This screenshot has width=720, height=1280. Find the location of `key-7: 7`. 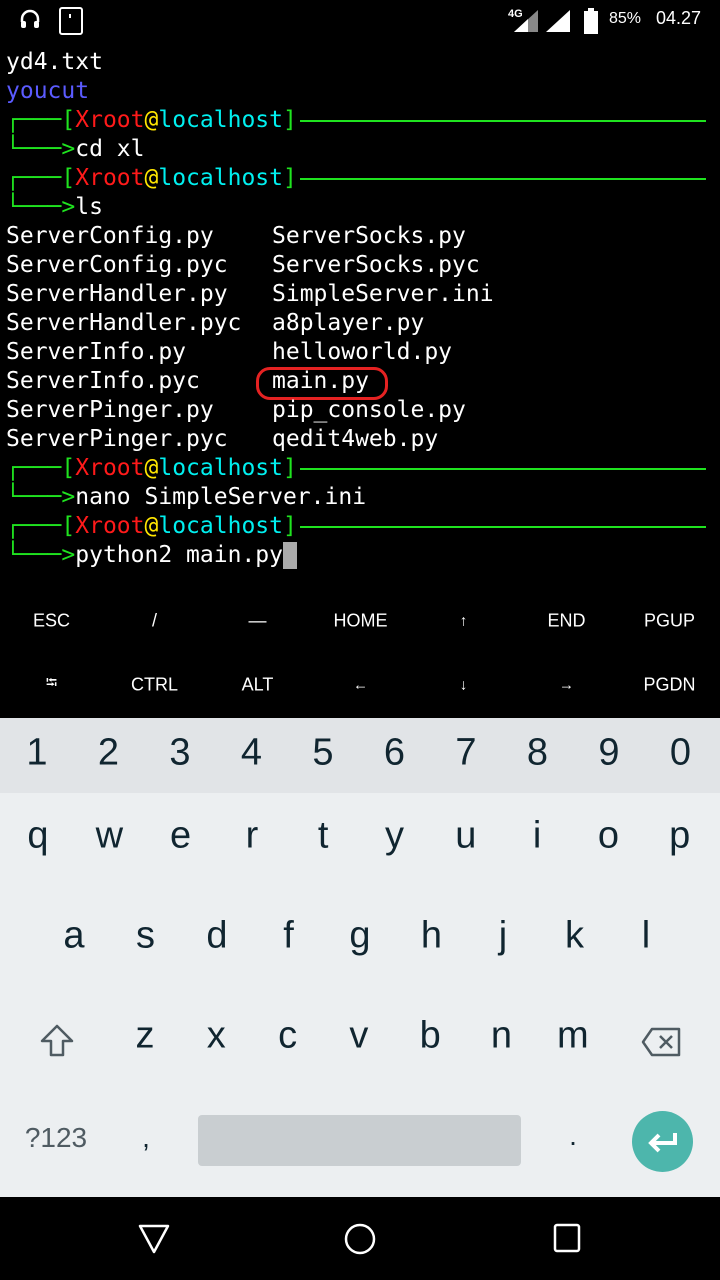

key-7: 7 is located at coordinates (466, 753).